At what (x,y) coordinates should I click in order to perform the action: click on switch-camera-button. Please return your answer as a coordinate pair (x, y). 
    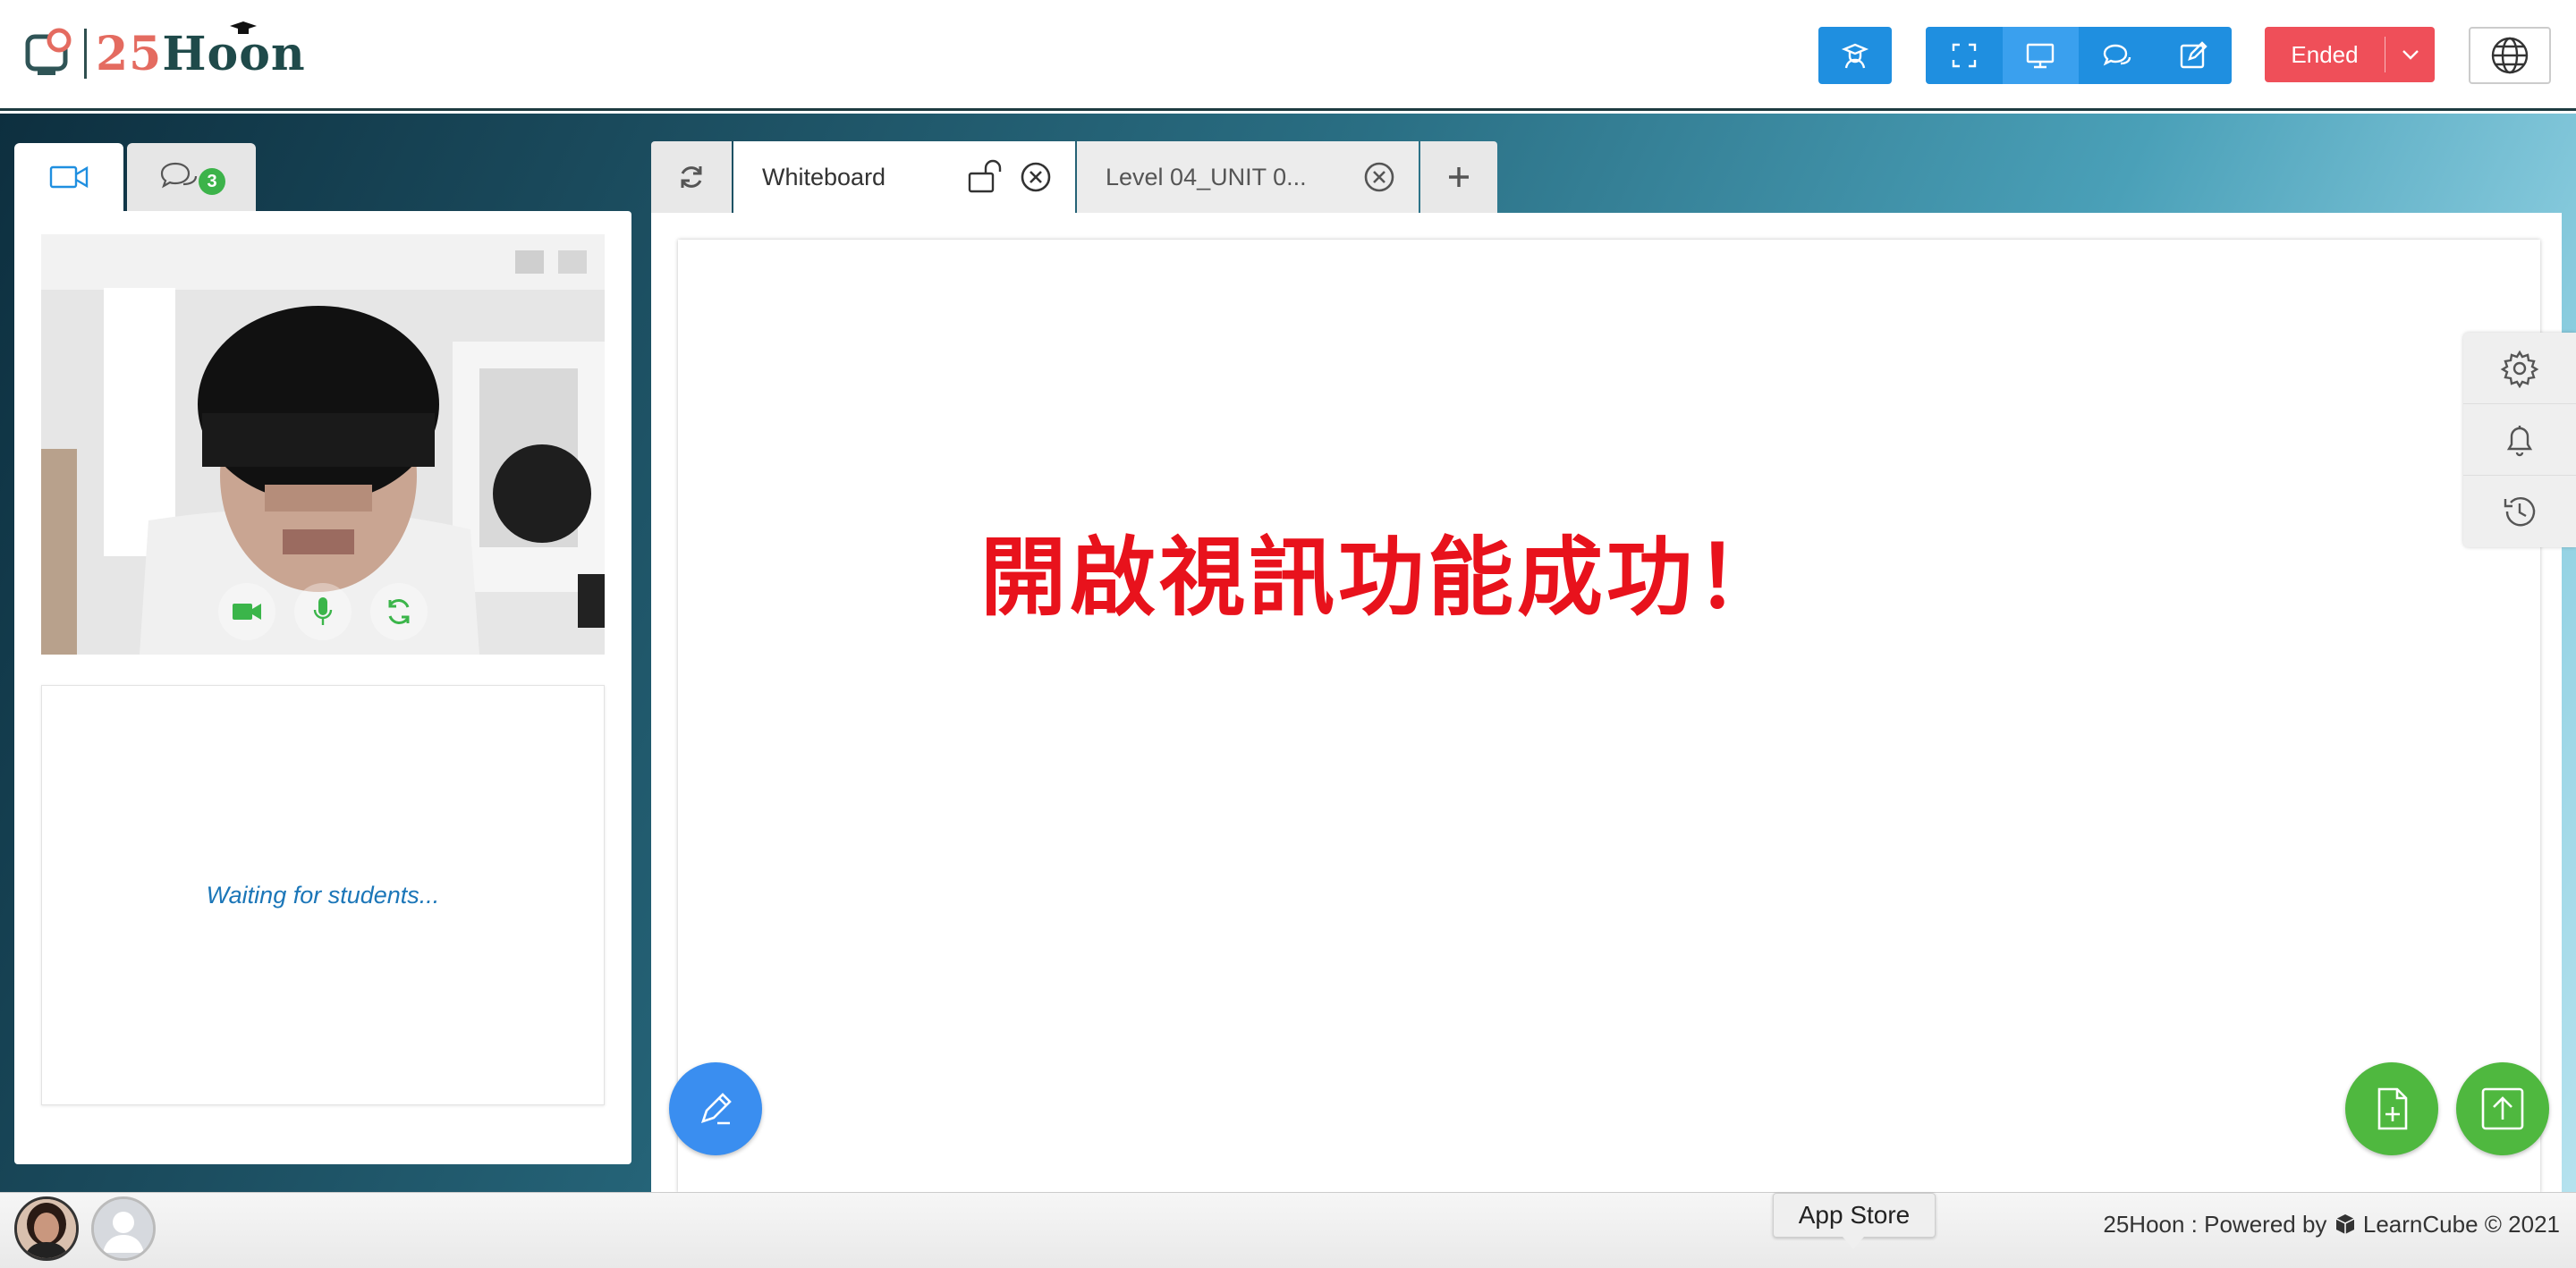
    Looking at the image, I should click on (399, 611).